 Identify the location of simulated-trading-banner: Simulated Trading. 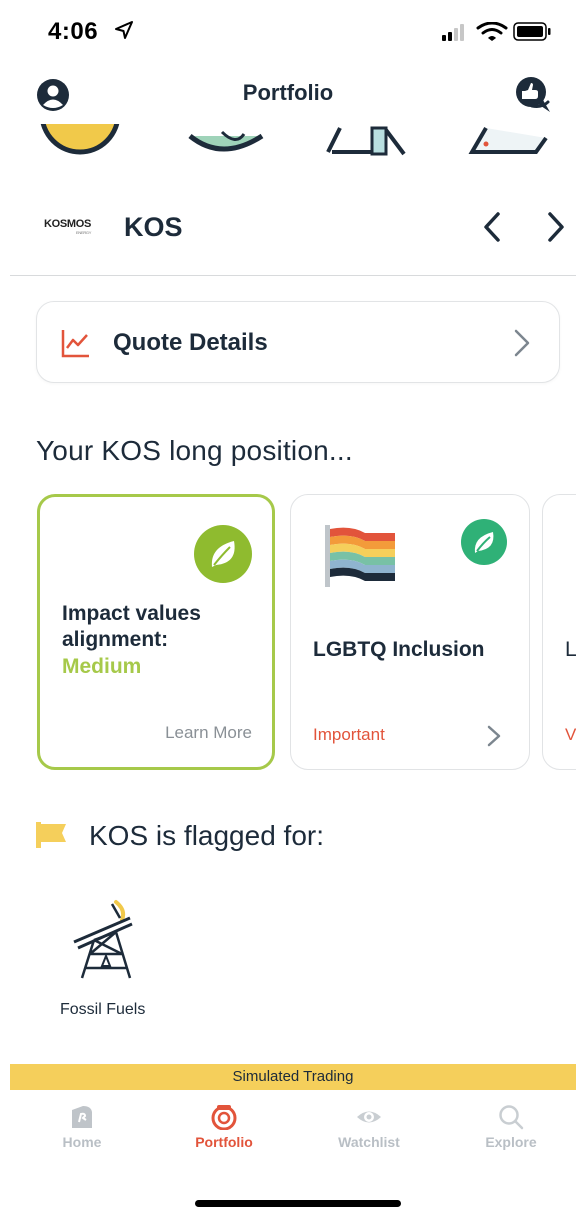
(293, 1077).